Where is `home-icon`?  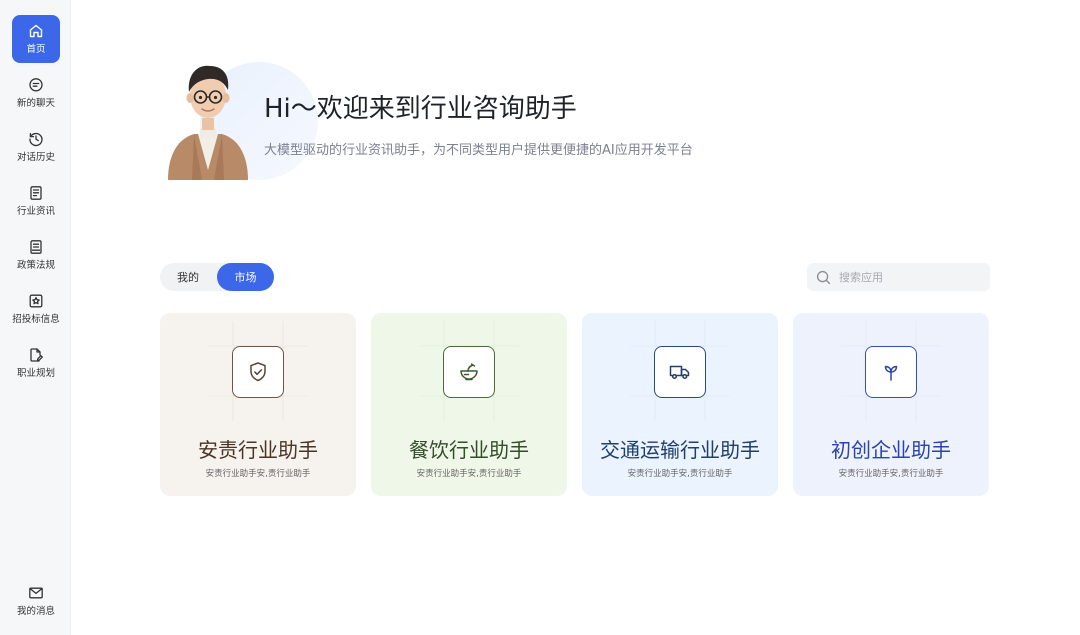
home-icon is located at coordinates (36, 31).